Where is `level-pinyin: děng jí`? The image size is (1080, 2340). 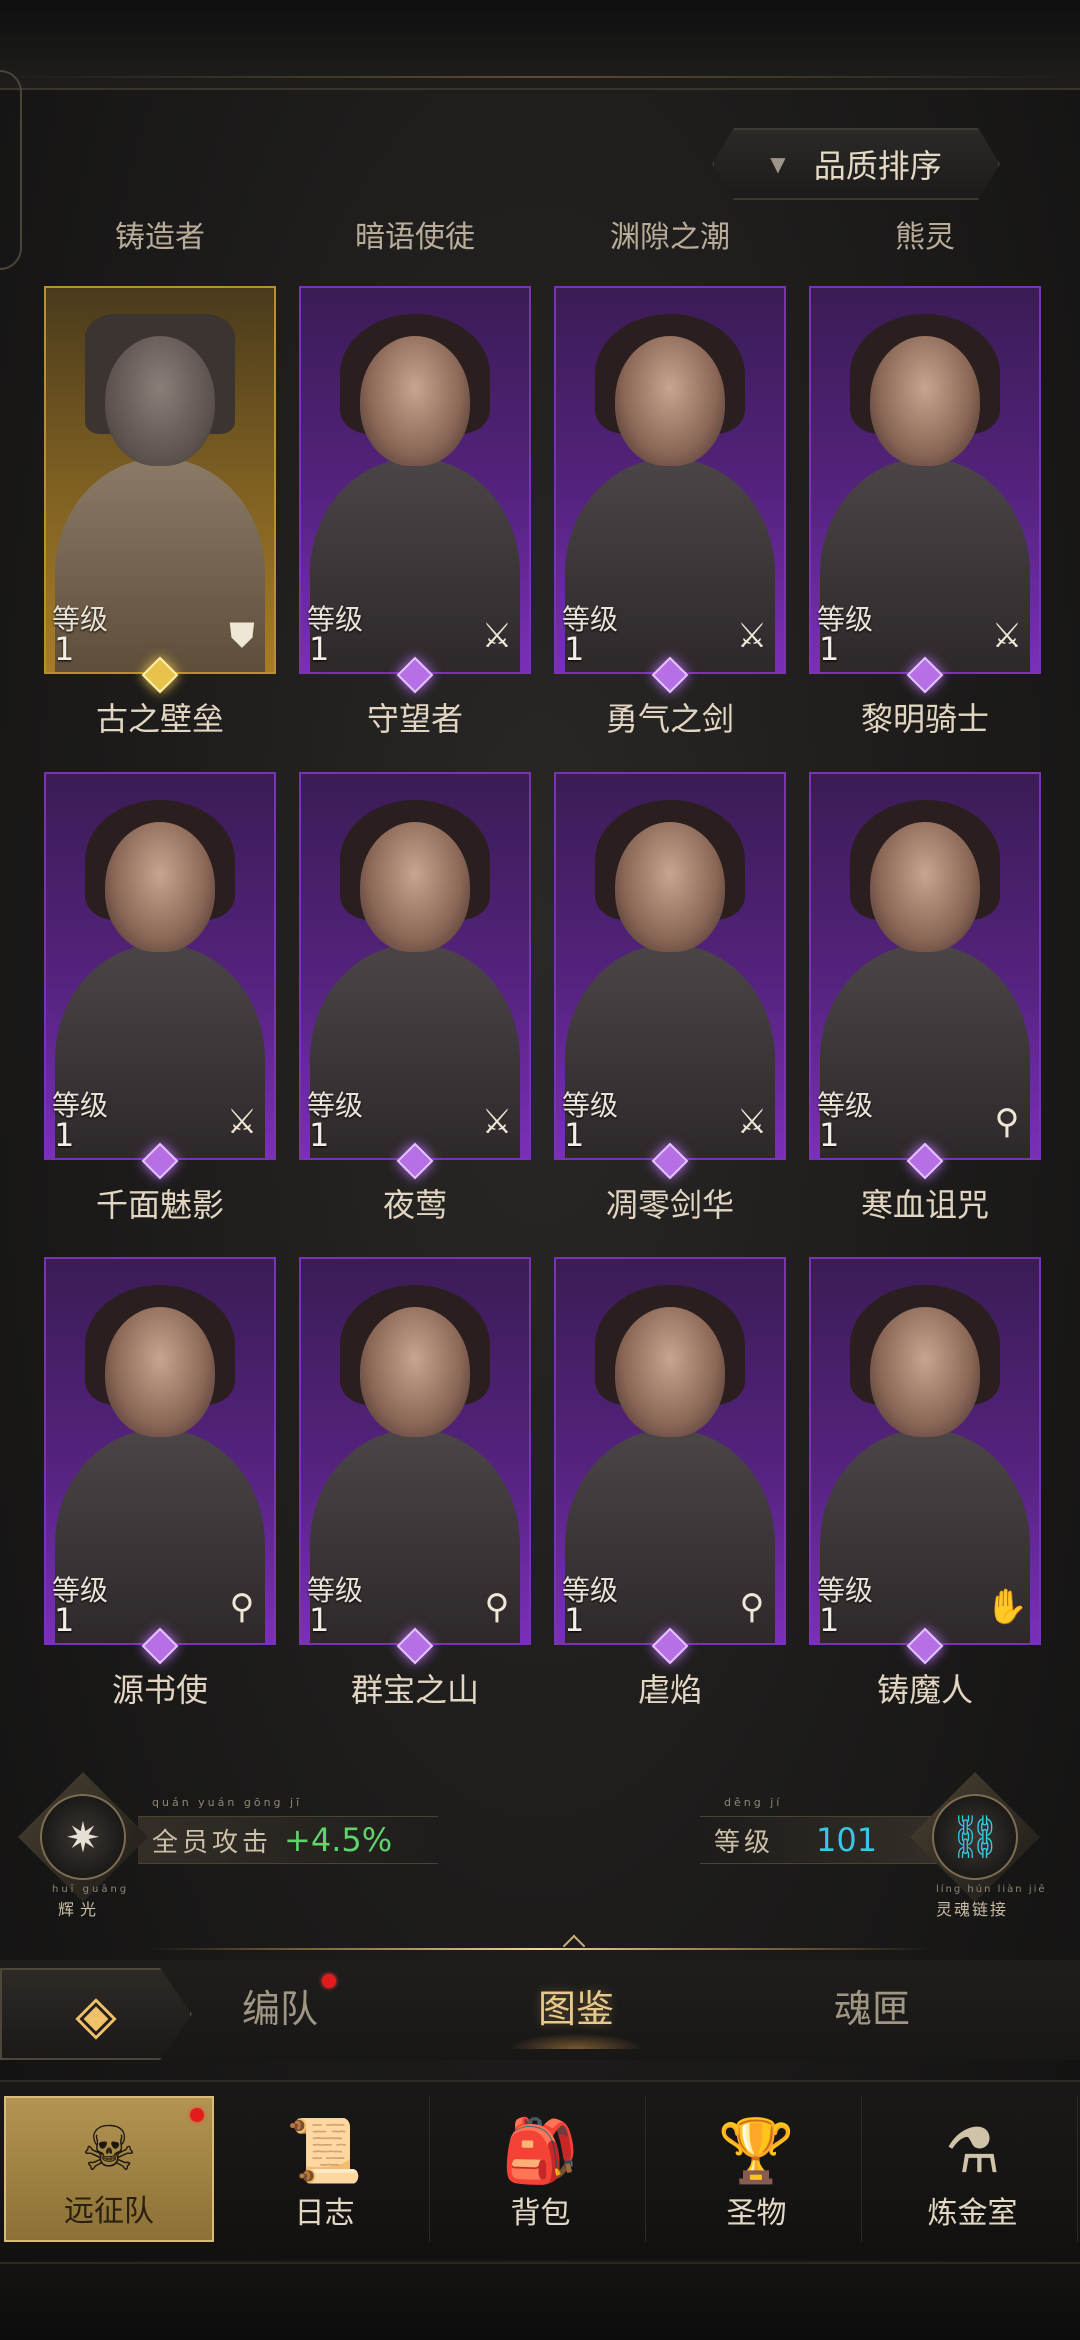 level-pinyin: děng jí is located at coordinates (753, 1802).